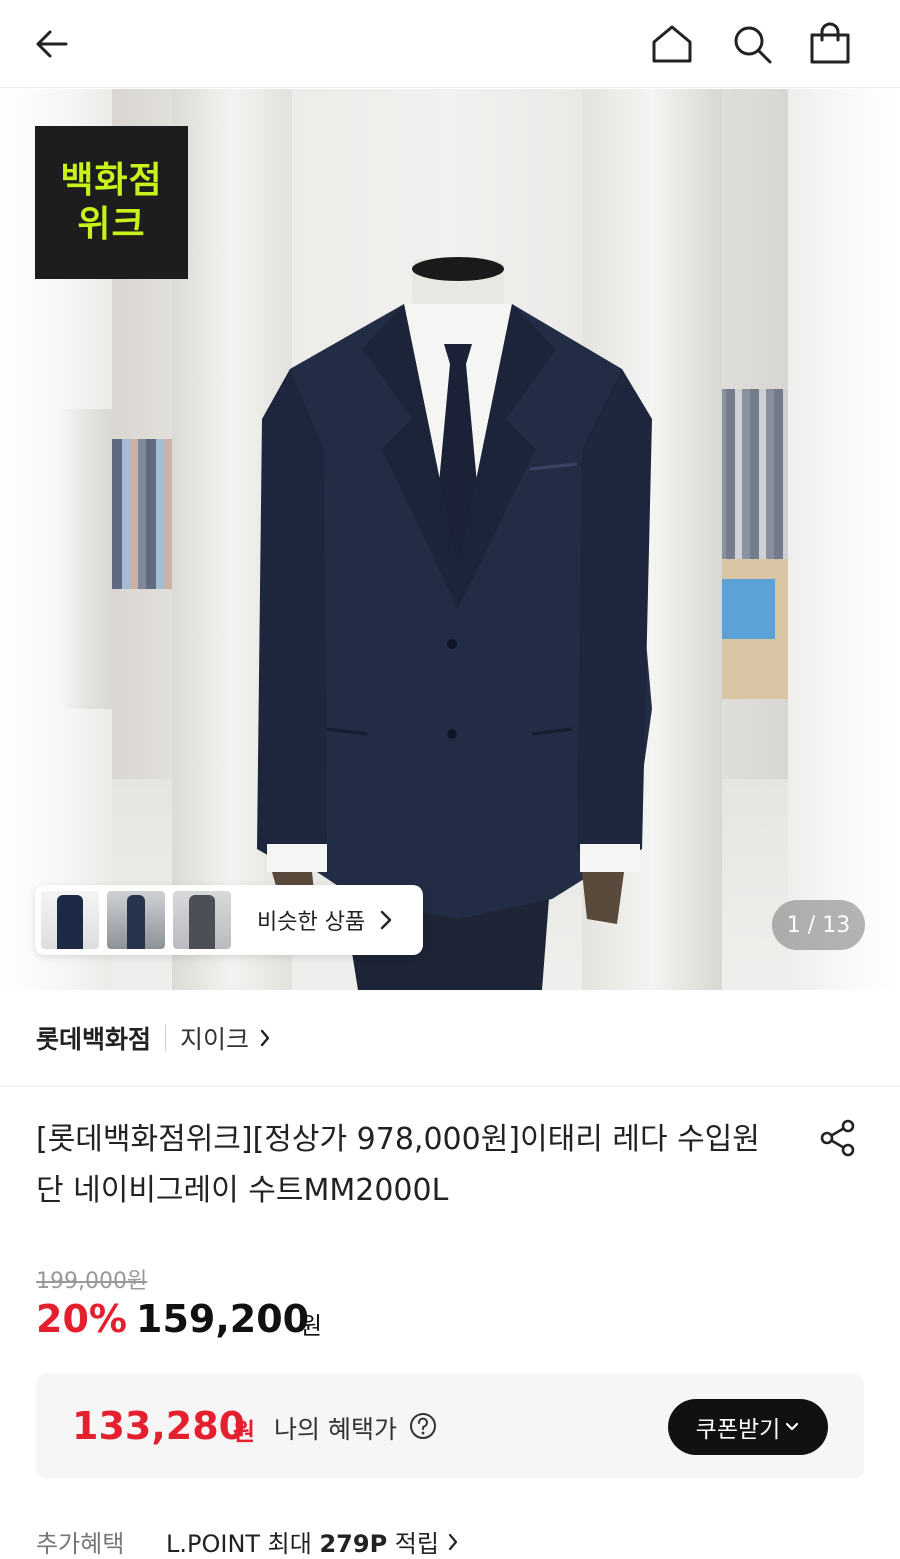  What do you see at coordinates (243, 1544) in the screenshot?
I see `lpoint-prefix: L.POINT 최대` at bounding box center [243, 1544].